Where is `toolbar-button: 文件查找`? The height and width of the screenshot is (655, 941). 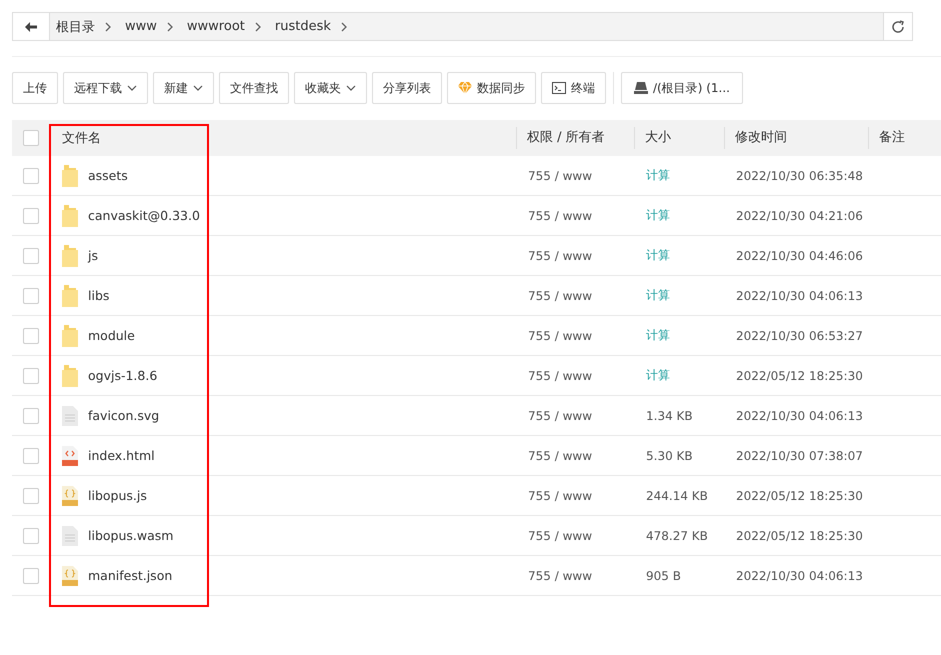 toolbar-button: 文件查找 is located at coordinates (254, 88).